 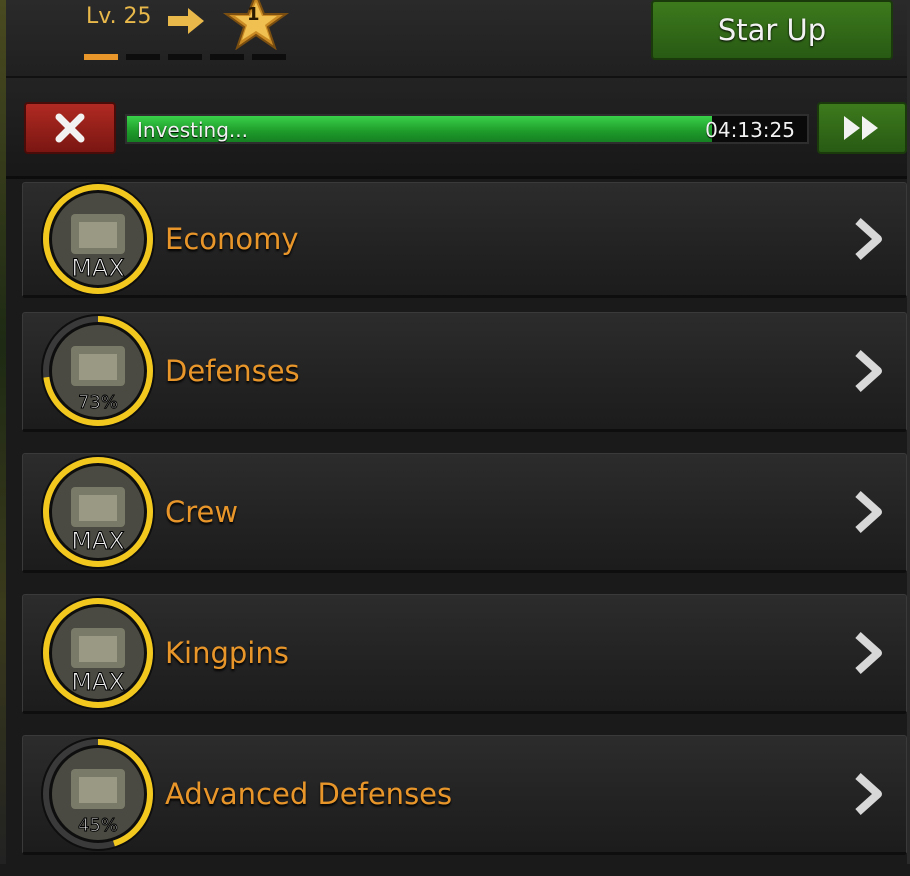 What do you see at coordinates (101, 57) in the screenshot?
I see `dash-filled` at bounding box center [101, 57].